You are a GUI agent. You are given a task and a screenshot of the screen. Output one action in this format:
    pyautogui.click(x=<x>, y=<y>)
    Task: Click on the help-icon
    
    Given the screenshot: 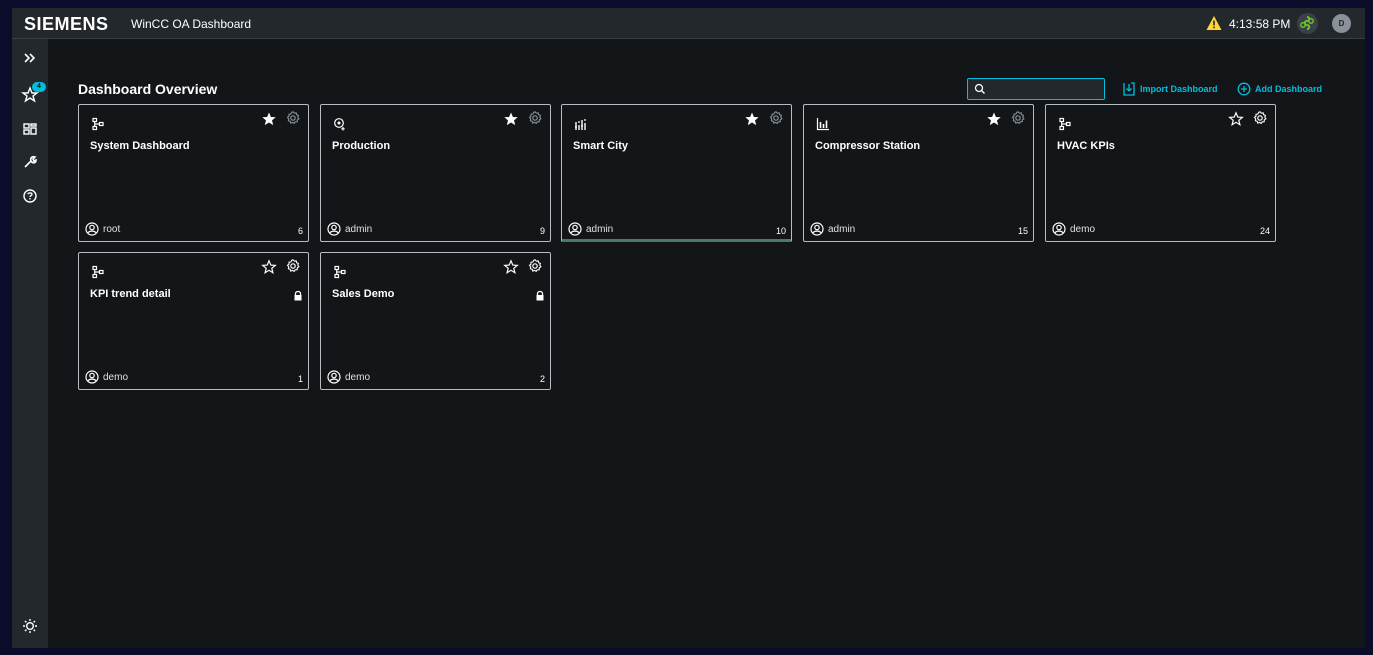 What is the action you would take?
    pyautogui.click(x=30, y=196)
    